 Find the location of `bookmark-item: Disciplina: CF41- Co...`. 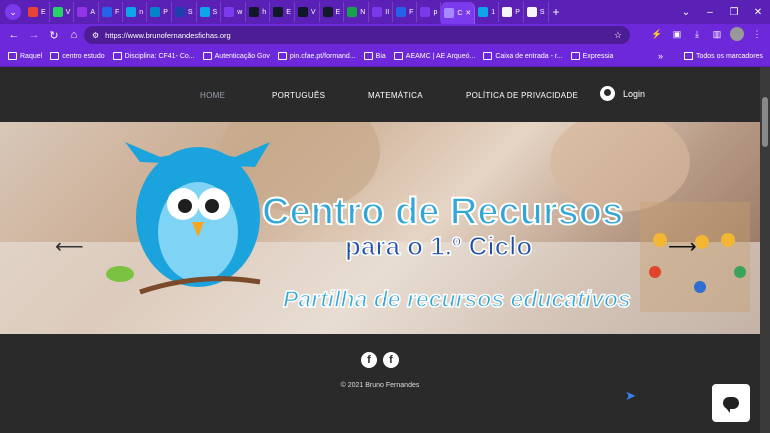

bookmark-item: Disciplina: CF41- Co... is located at coordinates (153, 56).